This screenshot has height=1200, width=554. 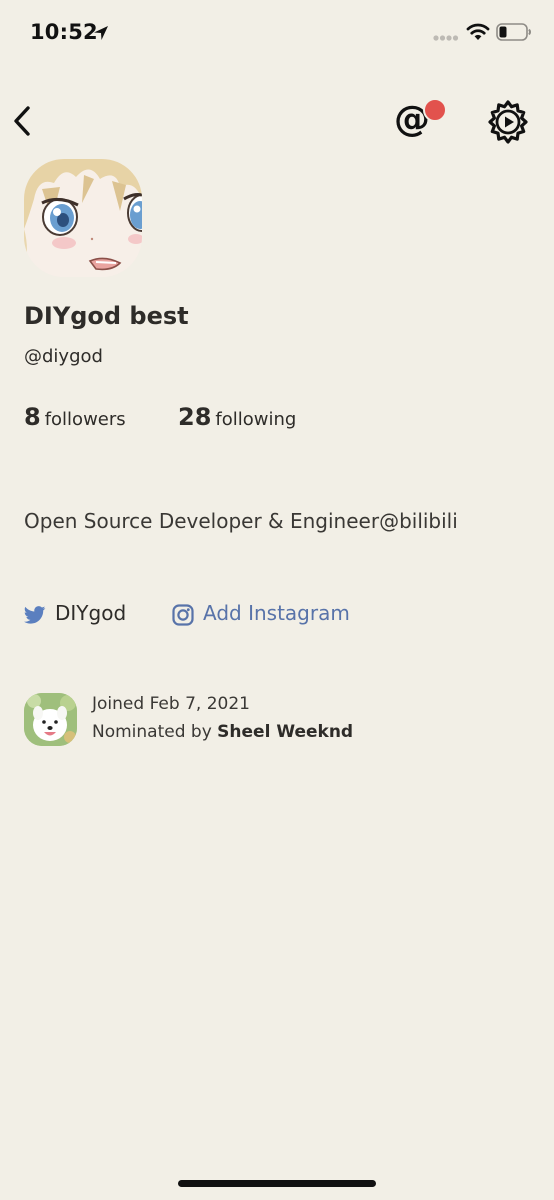 What do you see at coordinates (277, 1183) in the screenshot?
I see `home-indicator` at bounding box center [277, 1183].